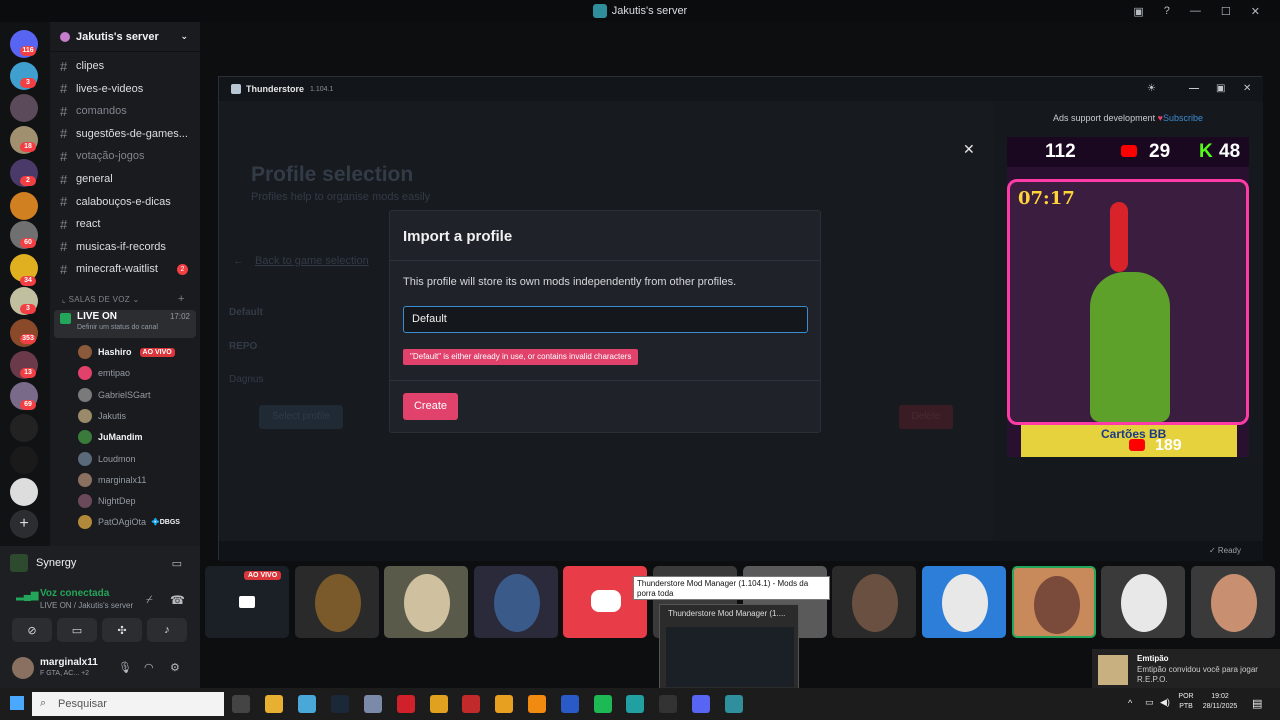 Image resolution: width=1280 pixels, height=720 pixels. What do you see at coordinates (24, 524) in the screenshot?
I see `add-server-icon: +` at bounding box center [24, 524].